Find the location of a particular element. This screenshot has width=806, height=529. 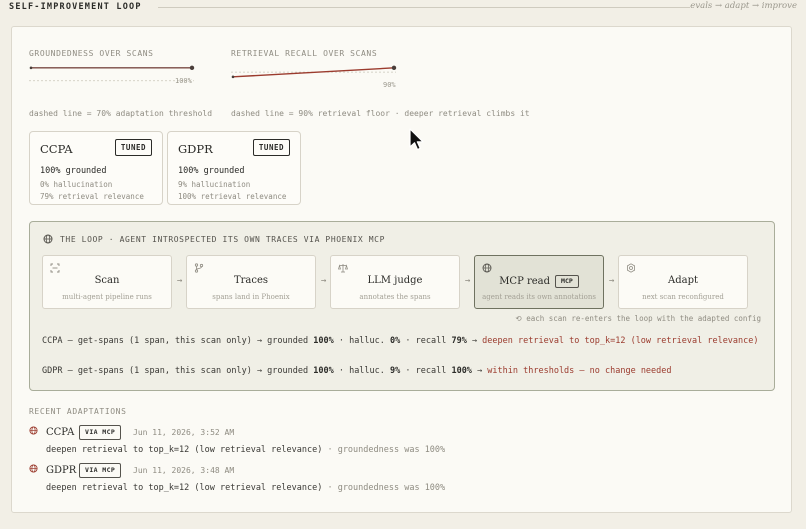

retrieval-recall-value: 90% is located at coordinates (389, 85).